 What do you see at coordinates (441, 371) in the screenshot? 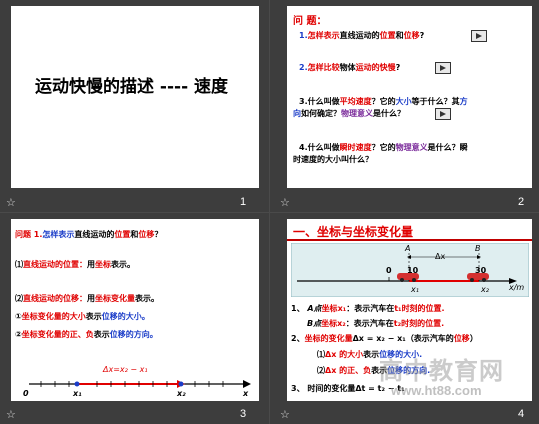
I see `watermark-text: 高中教育网` at bounding box center [441, 371].